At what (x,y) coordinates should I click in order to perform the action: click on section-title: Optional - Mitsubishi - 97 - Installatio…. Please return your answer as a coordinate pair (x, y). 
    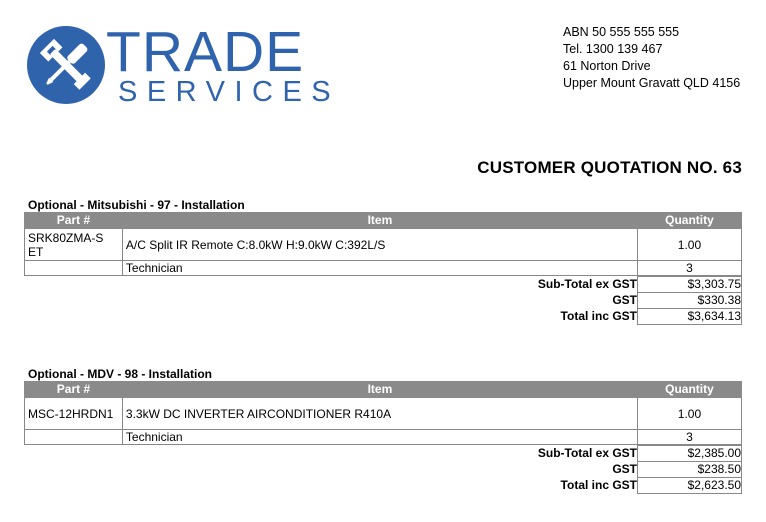
    Looking at the image, I should click on (136, 205).